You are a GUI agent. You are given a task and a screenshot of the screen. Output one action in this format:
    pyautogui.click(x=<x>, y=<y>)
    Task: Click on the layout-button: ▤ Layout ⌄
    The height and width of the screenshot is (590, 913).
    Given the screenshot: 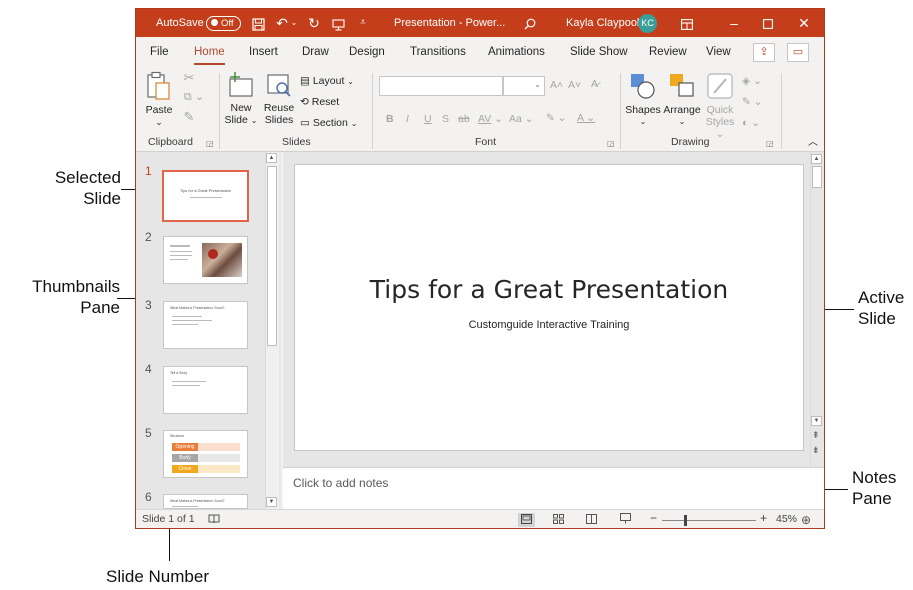 What is the action you would take?
    pyautogui.click(x=327, y=81)
    